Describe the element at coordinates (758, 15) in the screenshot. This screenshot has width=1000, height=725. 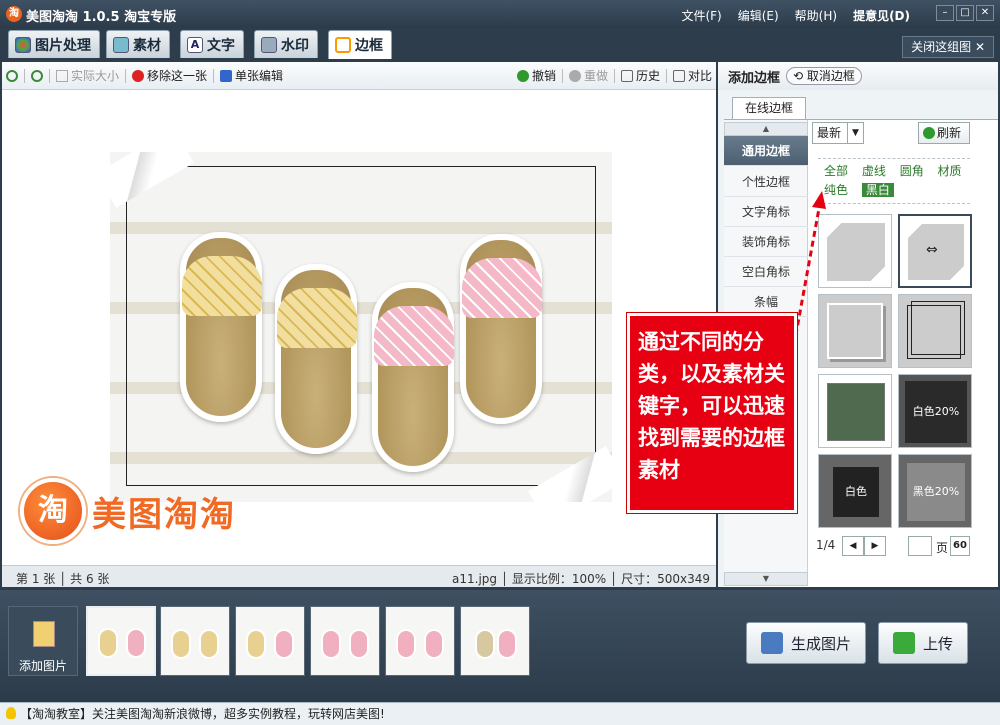
I see `menu-edit: 编辑(E)` at that location.